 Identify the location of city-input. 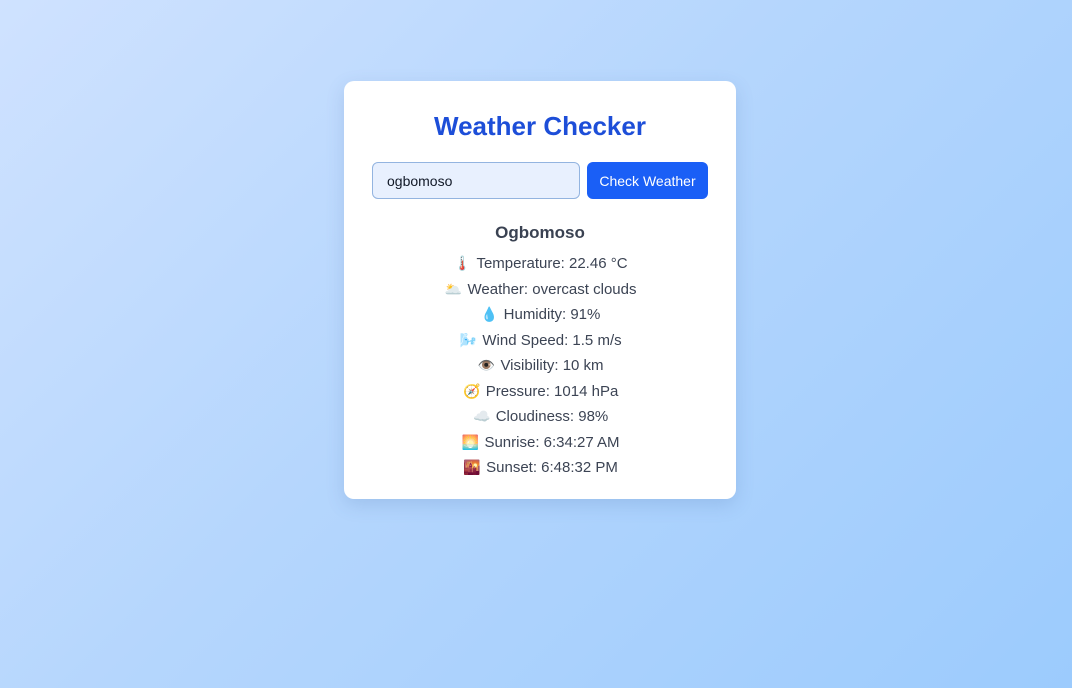
(476, 180).